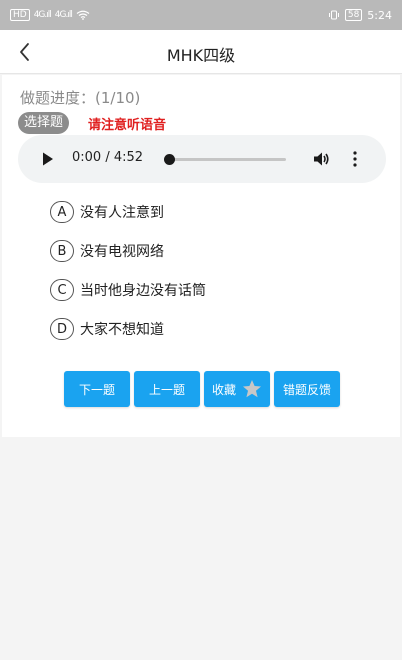  What do you see at coordinates (201, 55) in the screenshot?
I see `page-title: MHK四级` at bounding box center [201, 55].